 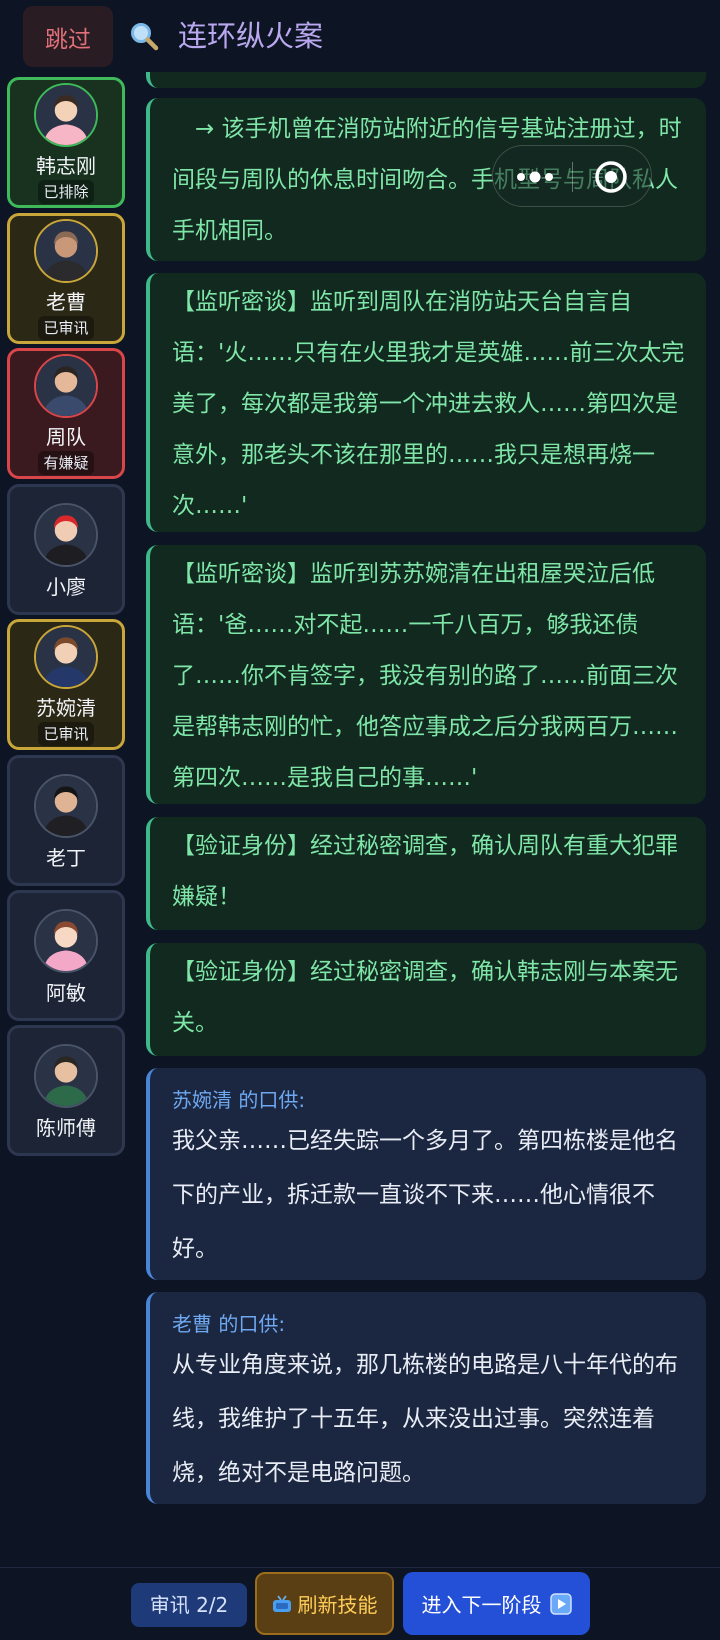 What do you see at coordinates (66, 166) in the screenshot?
I see `suspect-name: 韩志刚` at bounding box center [66, 166].